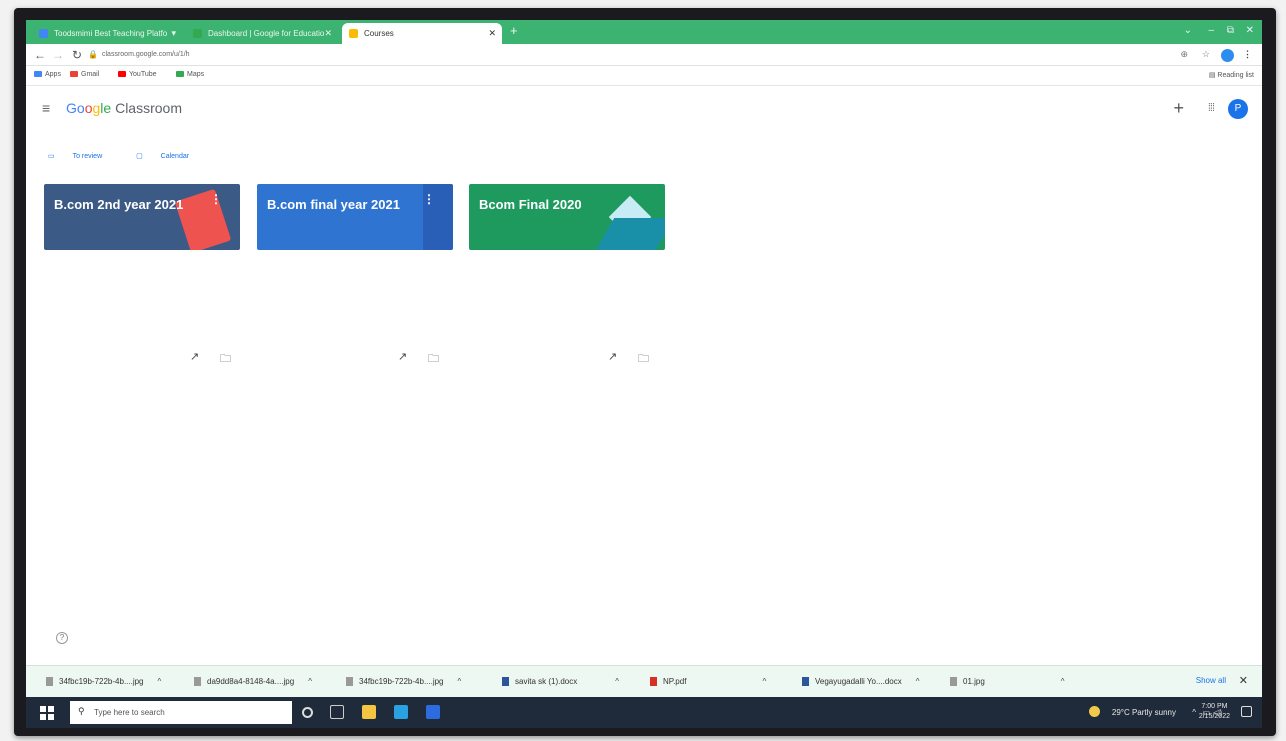  Describe the element at coordinates (708, 682) in the screenshot. I see `download-item: NP.pdf ^` at that location.